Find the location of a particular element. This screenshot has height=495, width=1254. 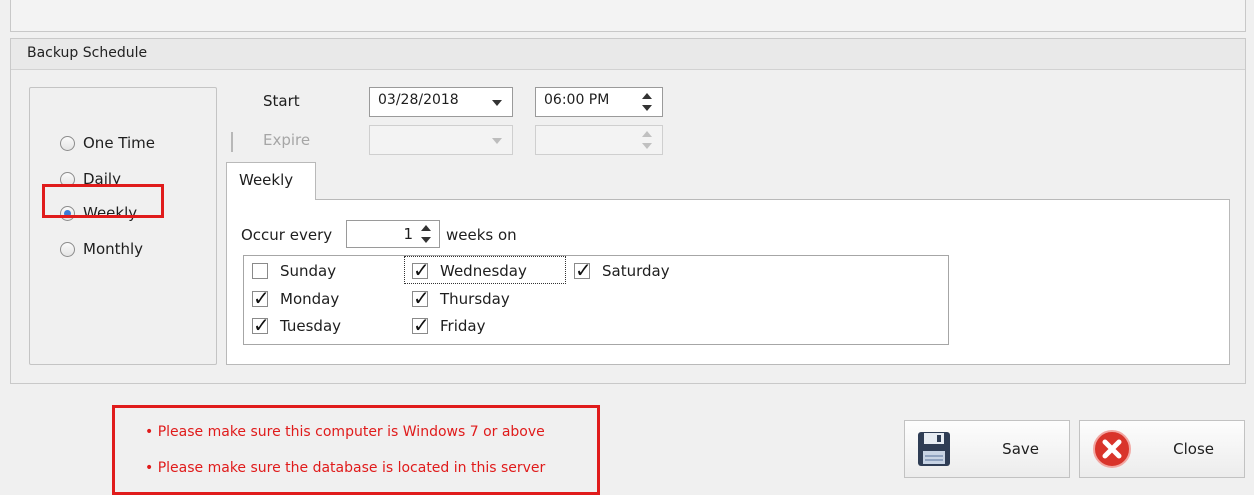

close-circle-icon is located at coordinates (1112, 449).